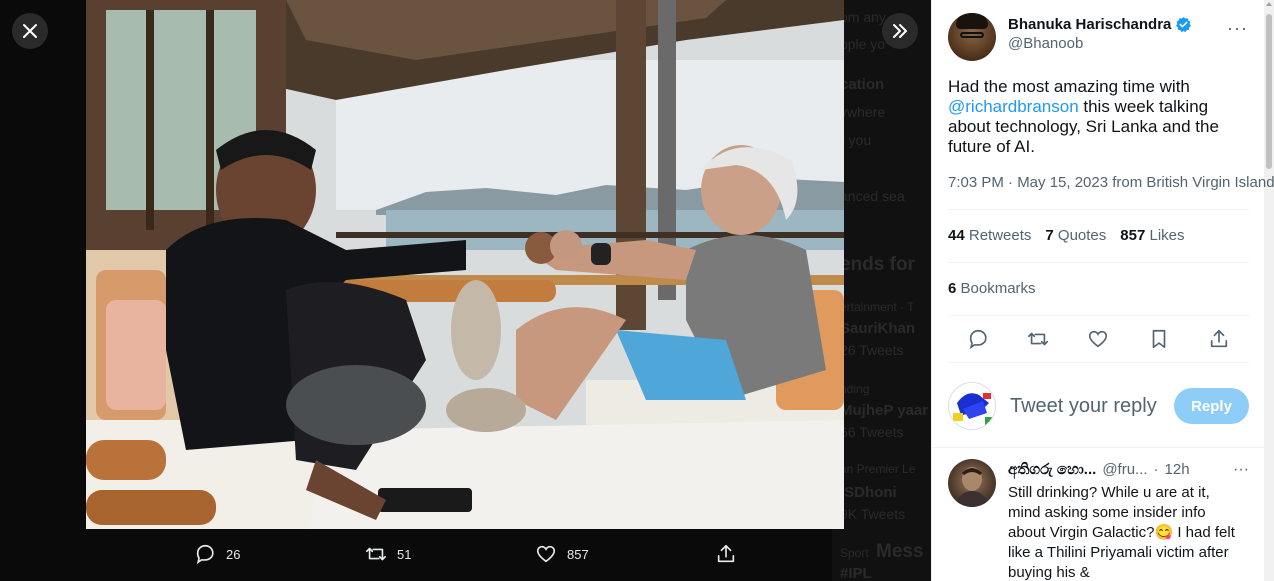  What do you see at coordinates (233, 554) in the screenshot?
I see `reply-count: 26` at bounding box center [233, 554].